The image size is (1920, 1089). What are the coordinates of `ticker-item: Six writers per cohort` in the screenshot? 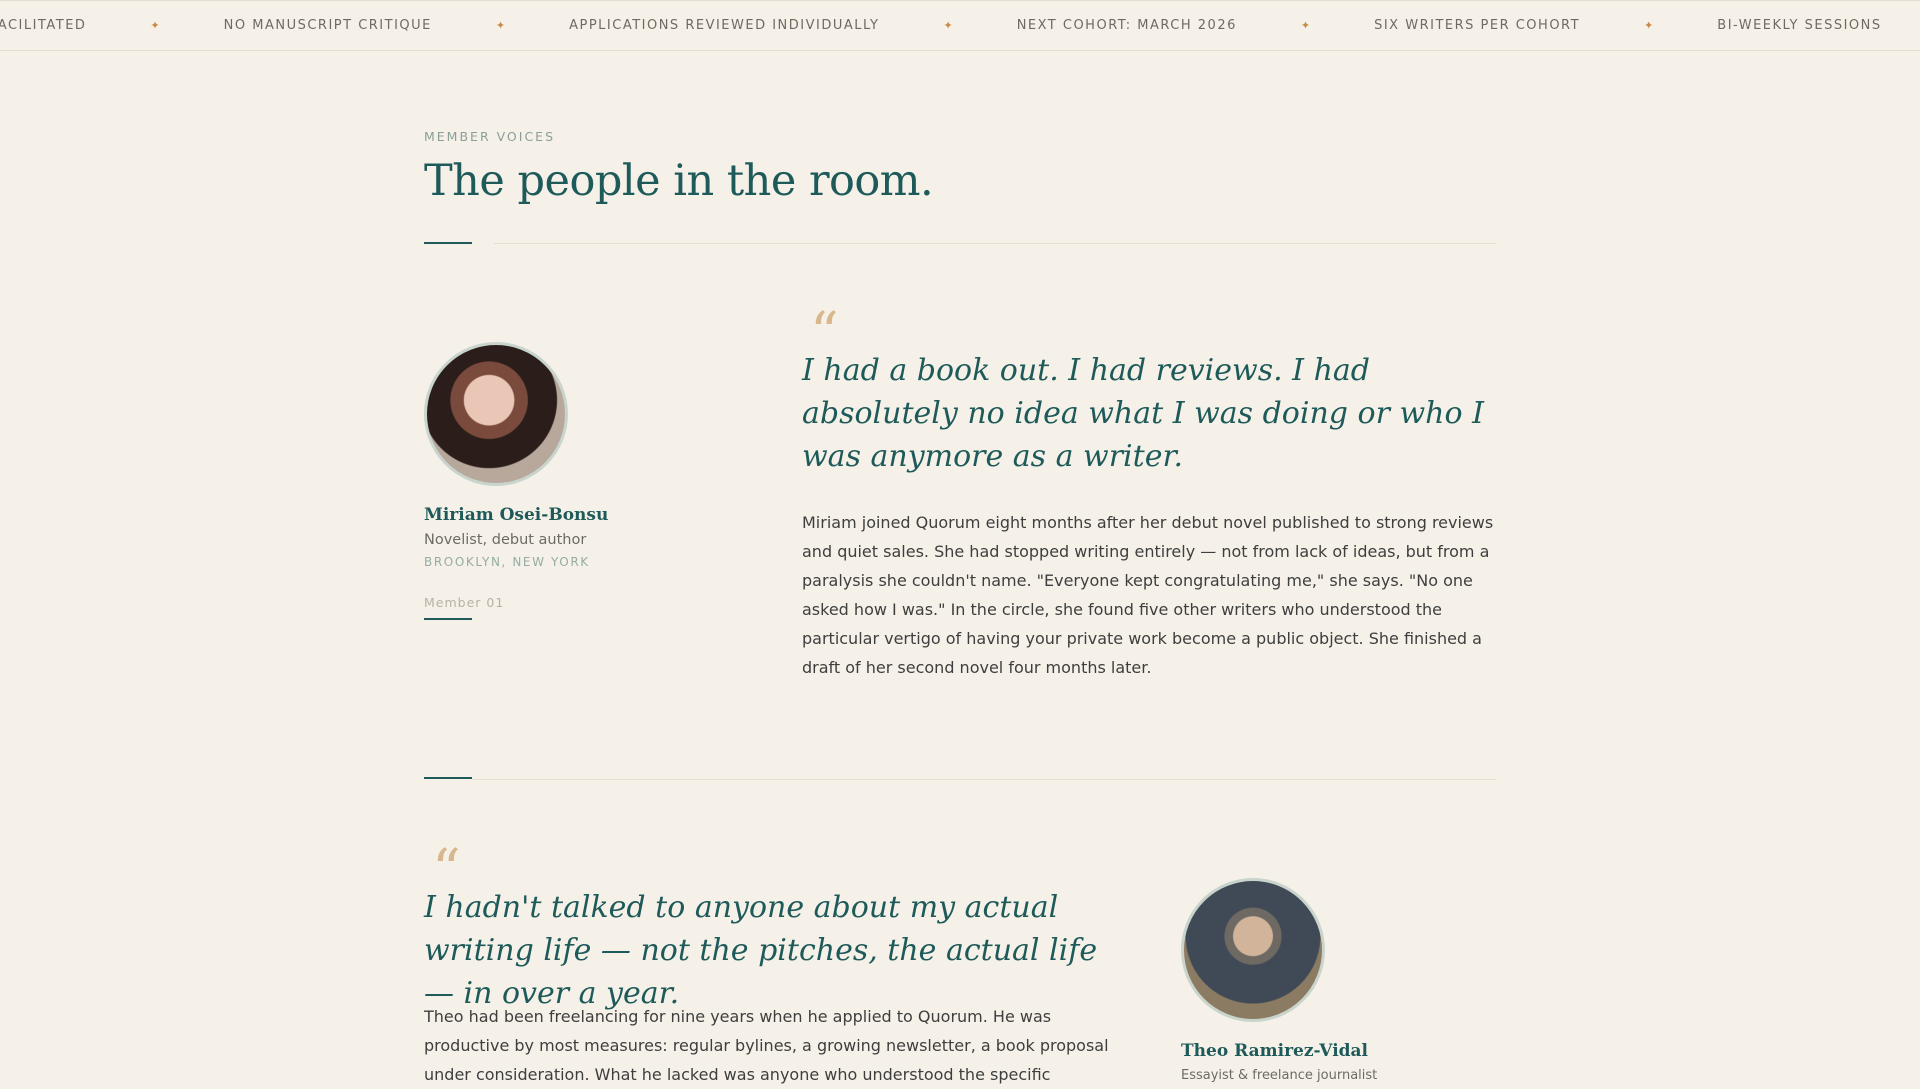 It's located at (1477, 25).